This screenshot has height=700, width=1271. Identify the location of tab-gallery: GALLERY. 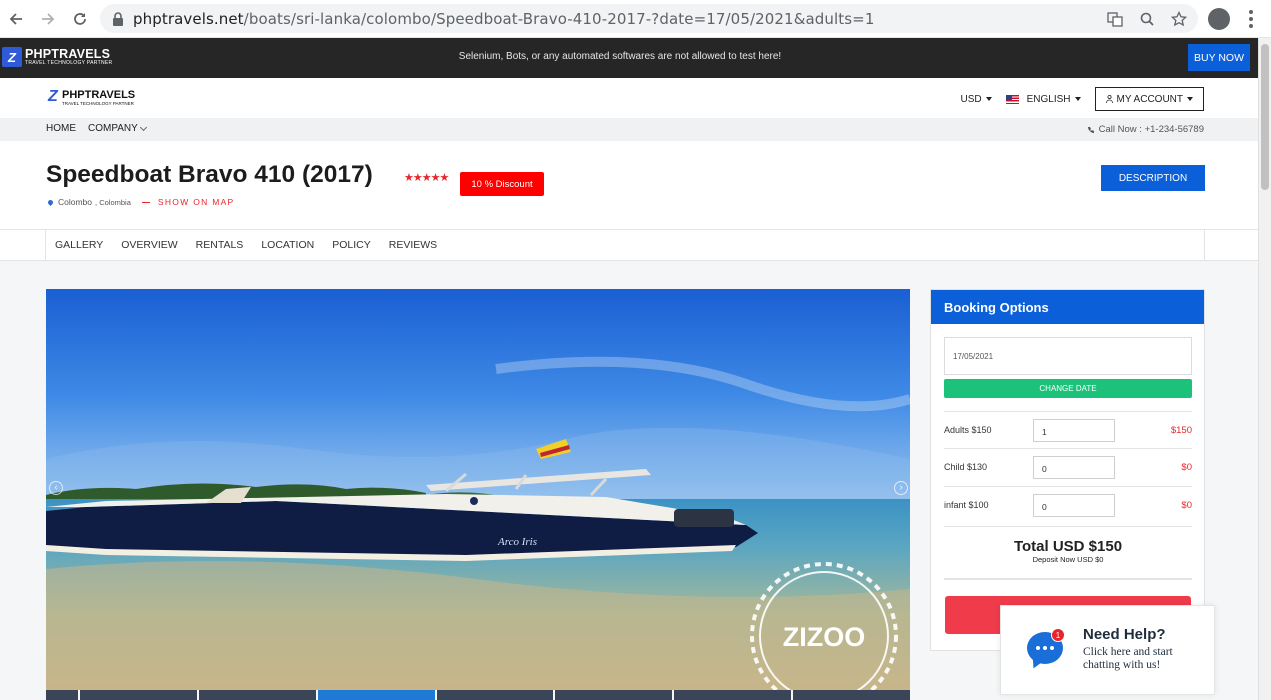
(79, 245).